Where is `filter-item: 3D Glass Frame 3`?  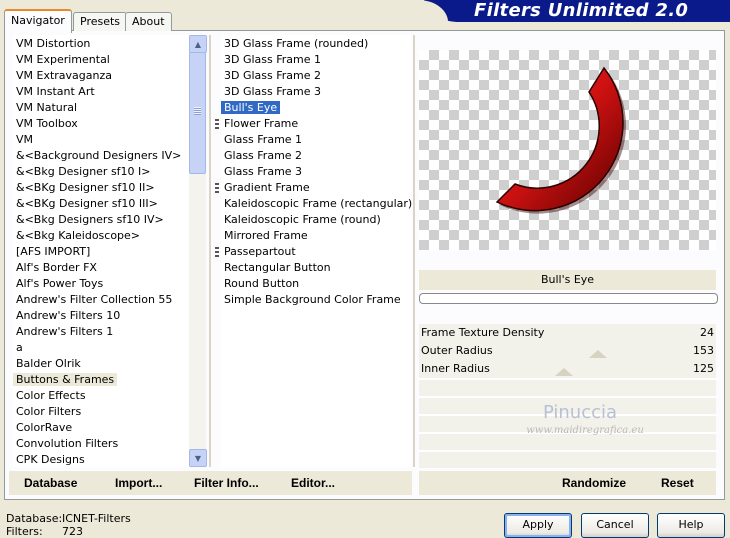 filter-item: 3D Glass Frame 3 is located at coordinates (272, 92).